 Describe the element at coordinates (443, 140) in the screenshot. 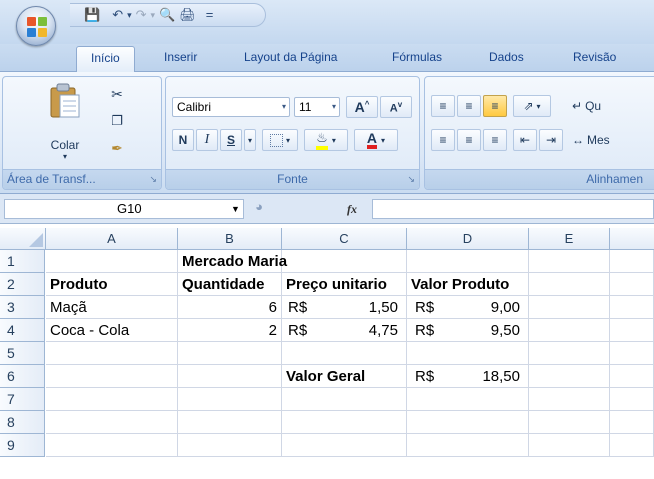

I see `align-left-button: ≡` at that location.